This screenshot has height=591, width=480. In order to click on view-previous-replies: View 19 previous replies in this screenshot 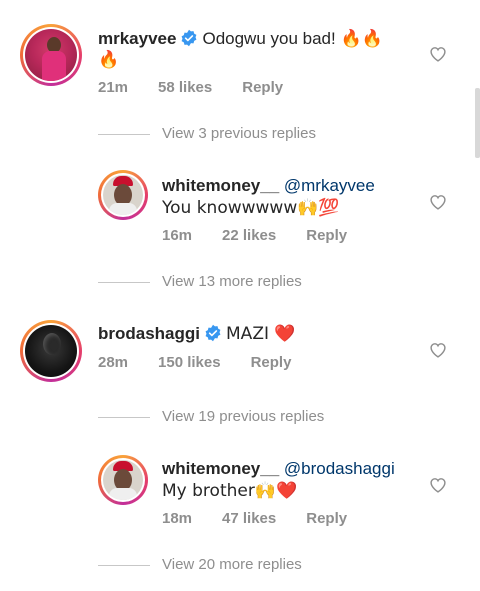, I will do `click(211, 416)`.